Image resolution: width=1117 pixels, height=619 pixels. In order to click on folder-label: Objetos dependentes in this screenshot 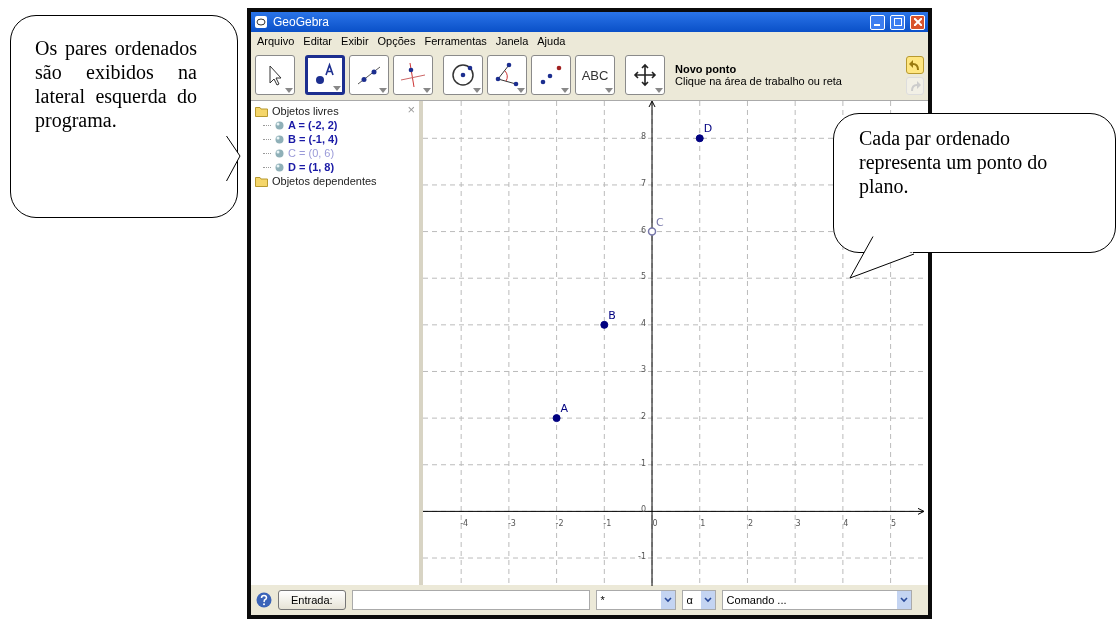, I will do `click(324, 181)`.